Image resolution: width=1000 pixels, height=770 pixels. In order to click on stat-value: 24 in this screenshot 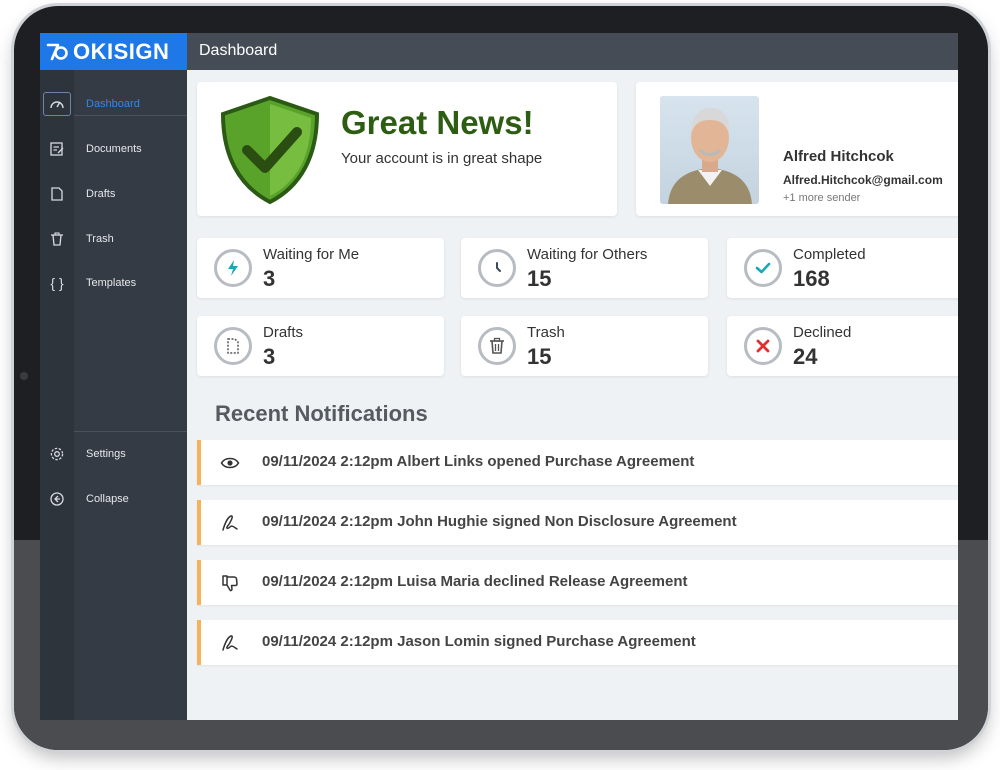, I will do `click(805, 356)`.